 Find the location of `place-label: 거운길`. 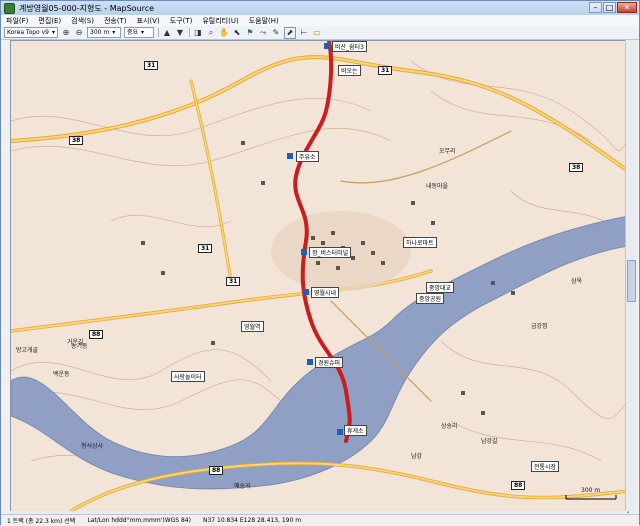

place-label: 거운길 is located at coordinates (75, 342).